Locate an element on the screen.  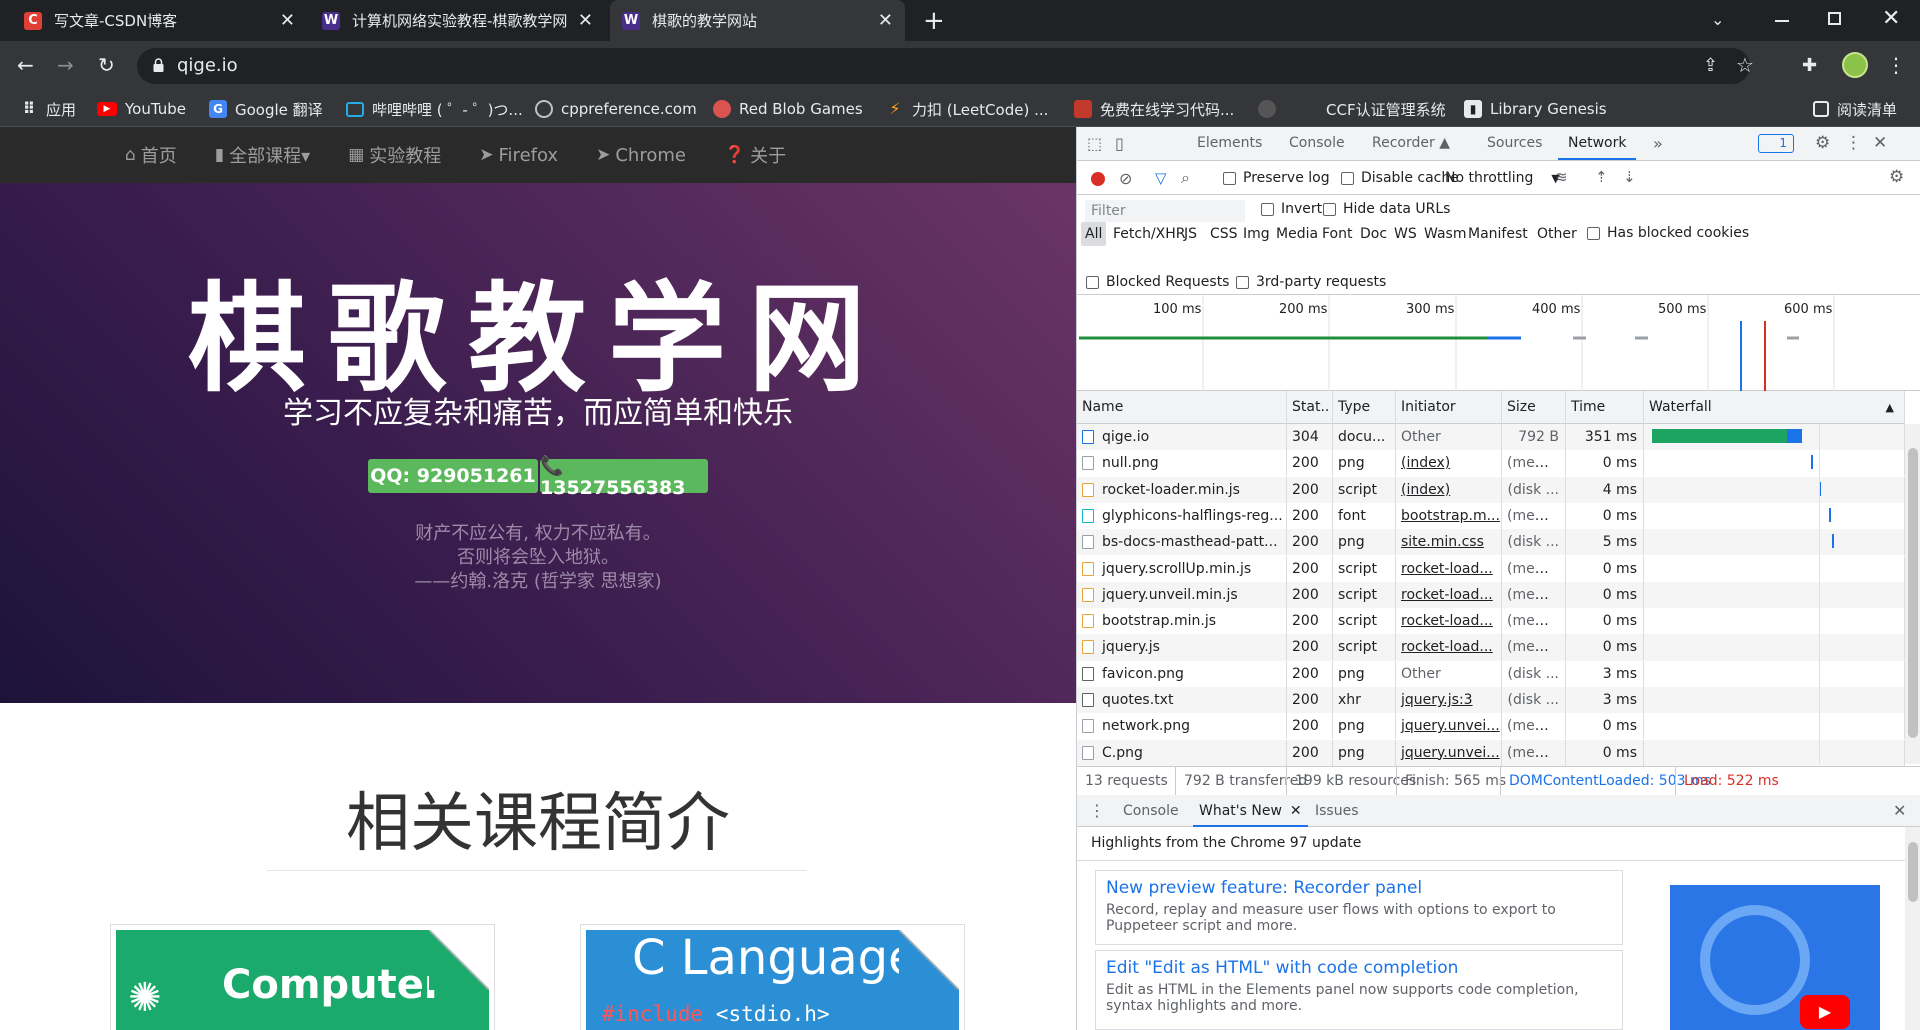
youtube-play-icon: ▶ is located at coordinates (1825, 1012).